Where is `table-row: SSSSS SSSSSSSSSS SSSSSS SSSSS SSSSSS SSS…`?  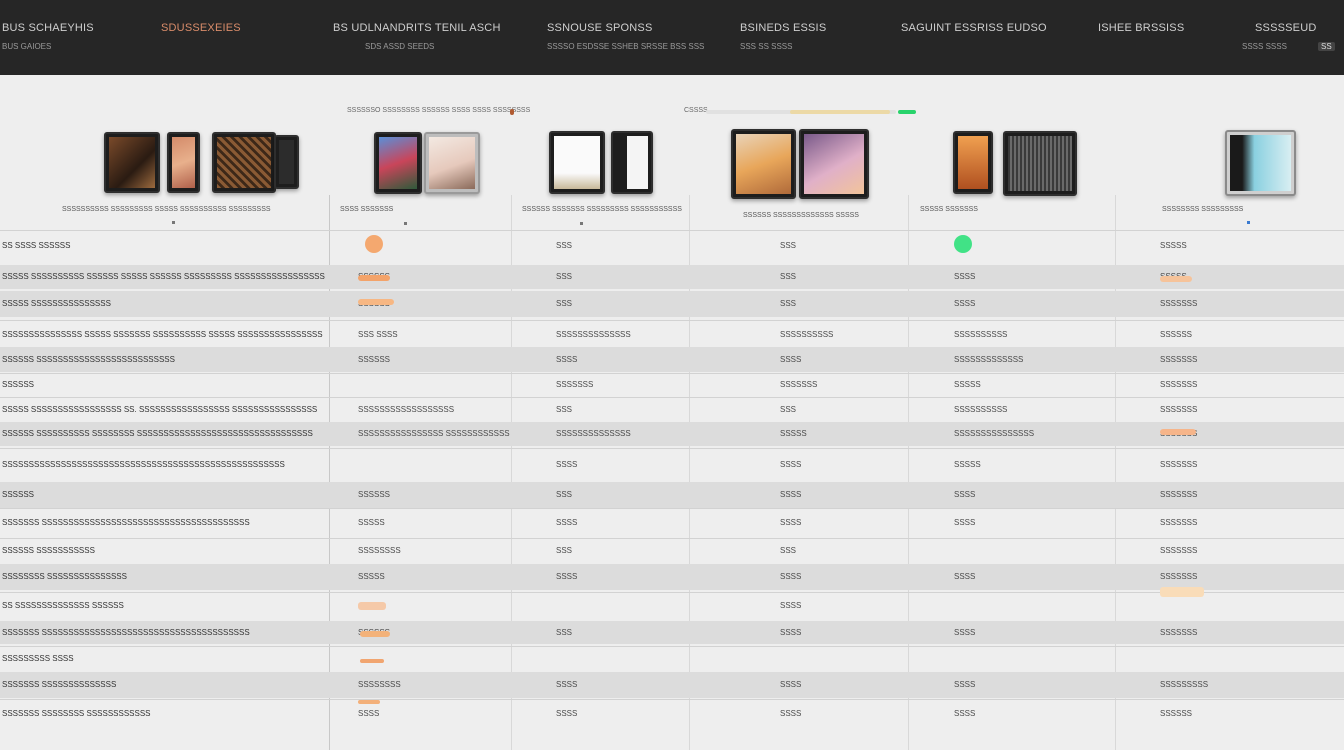
table-row: SSSSS SSSSSSSSSS SSSSSS SSSSS SSSSSS SSS… is located at coordinates (672, 277).